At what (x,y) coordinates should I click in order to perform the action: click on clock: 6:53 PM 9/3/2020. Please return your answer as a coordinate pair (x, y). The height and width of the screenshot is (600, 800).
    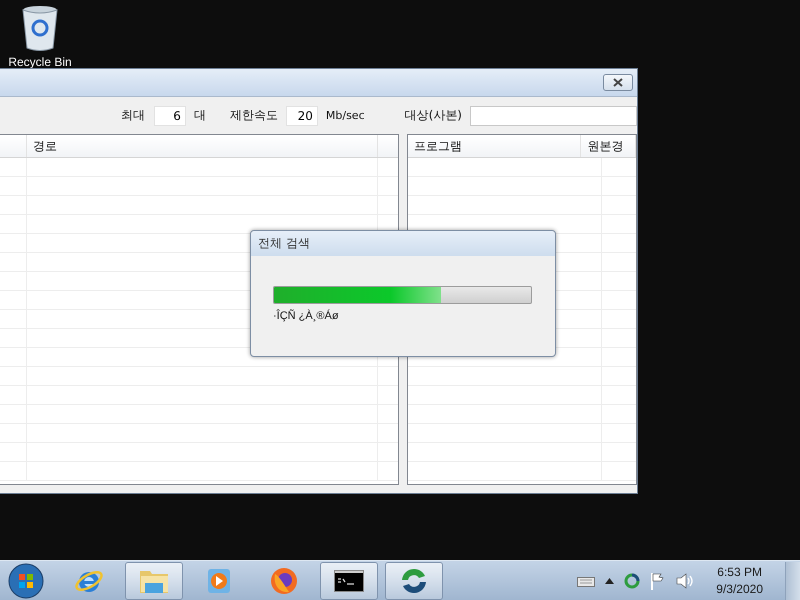
    Looking at the image, I should click on (739, 581).